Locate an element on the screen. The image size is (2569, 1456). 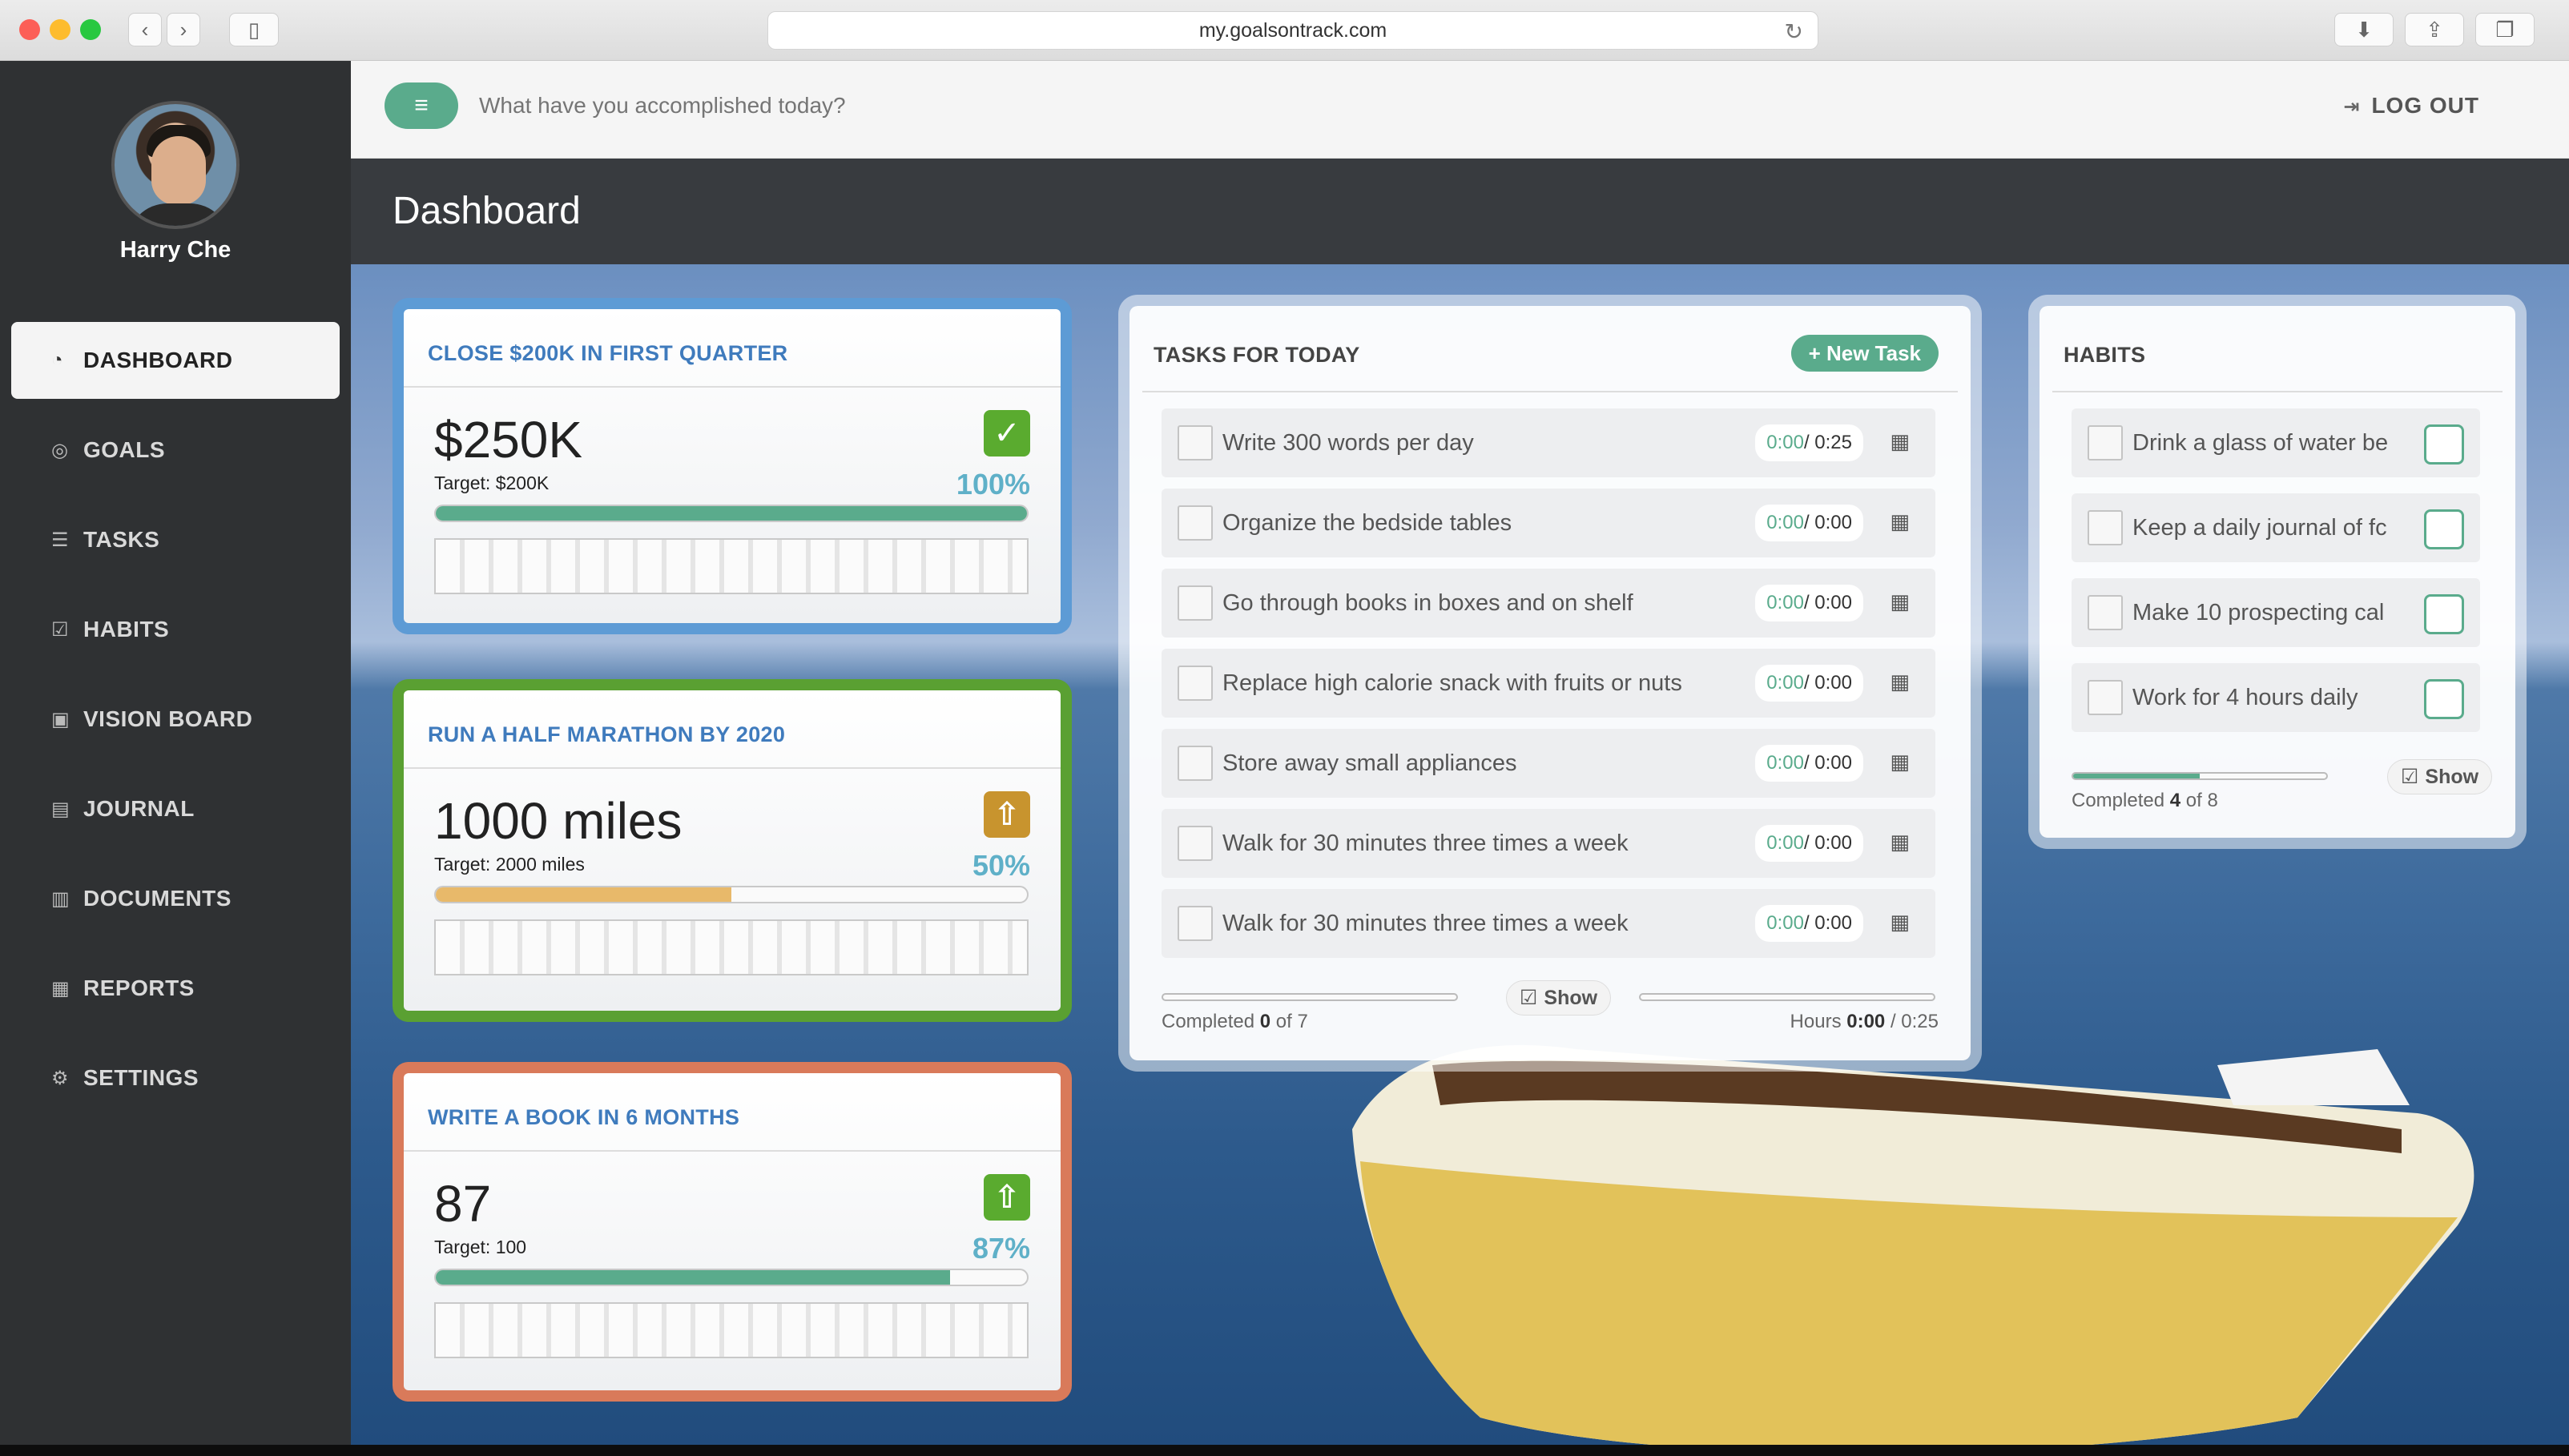
chevron-left-icon: ‹ is located at coordinates (145, 29).